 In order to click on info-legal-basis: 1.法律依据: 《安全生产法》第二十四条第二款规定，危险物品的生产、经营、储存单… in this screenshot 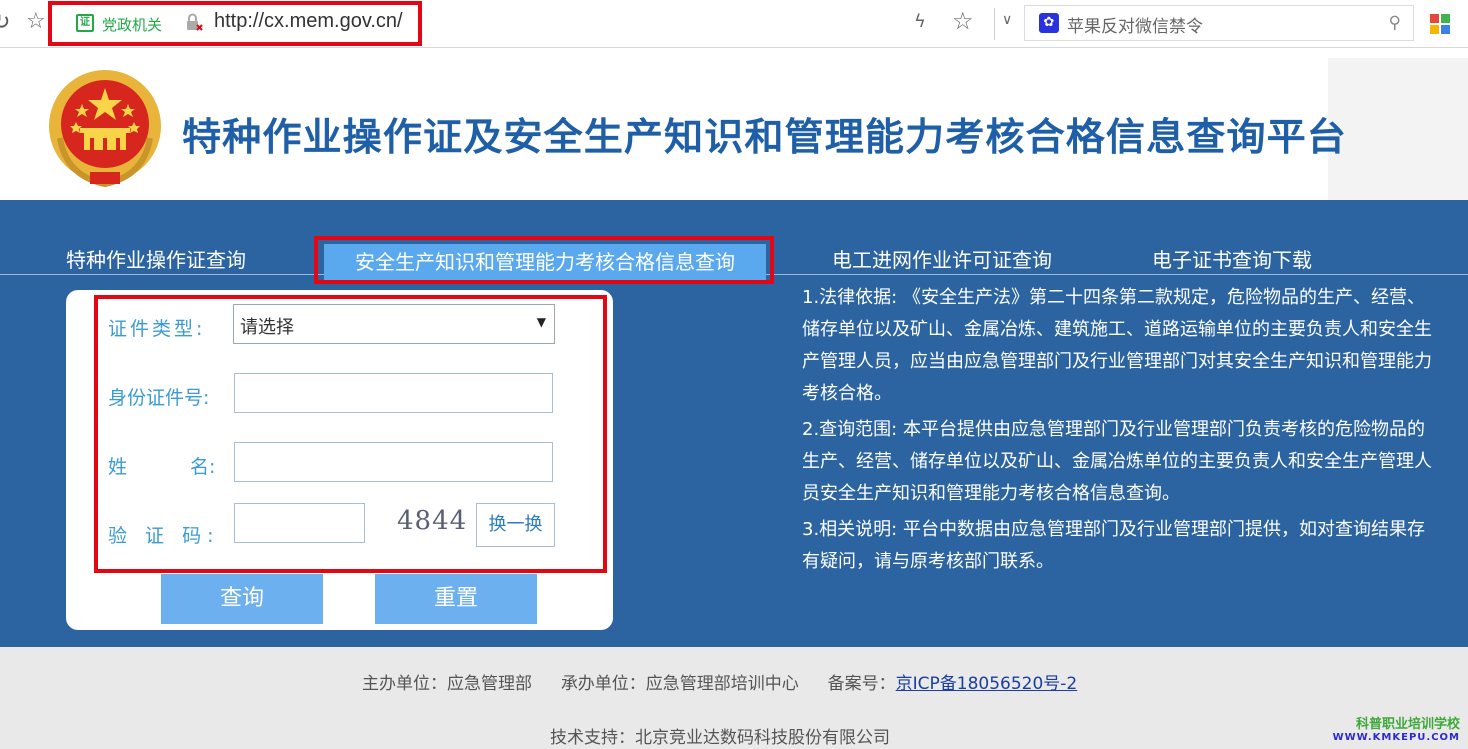, I will do `click(1117, 345)`.